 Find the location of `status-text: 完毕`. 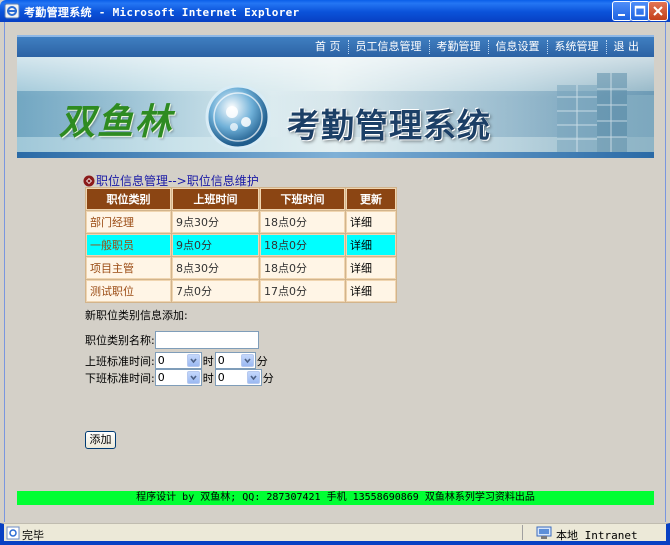

status-text: 完毕 is located at coordinates (33, 535).